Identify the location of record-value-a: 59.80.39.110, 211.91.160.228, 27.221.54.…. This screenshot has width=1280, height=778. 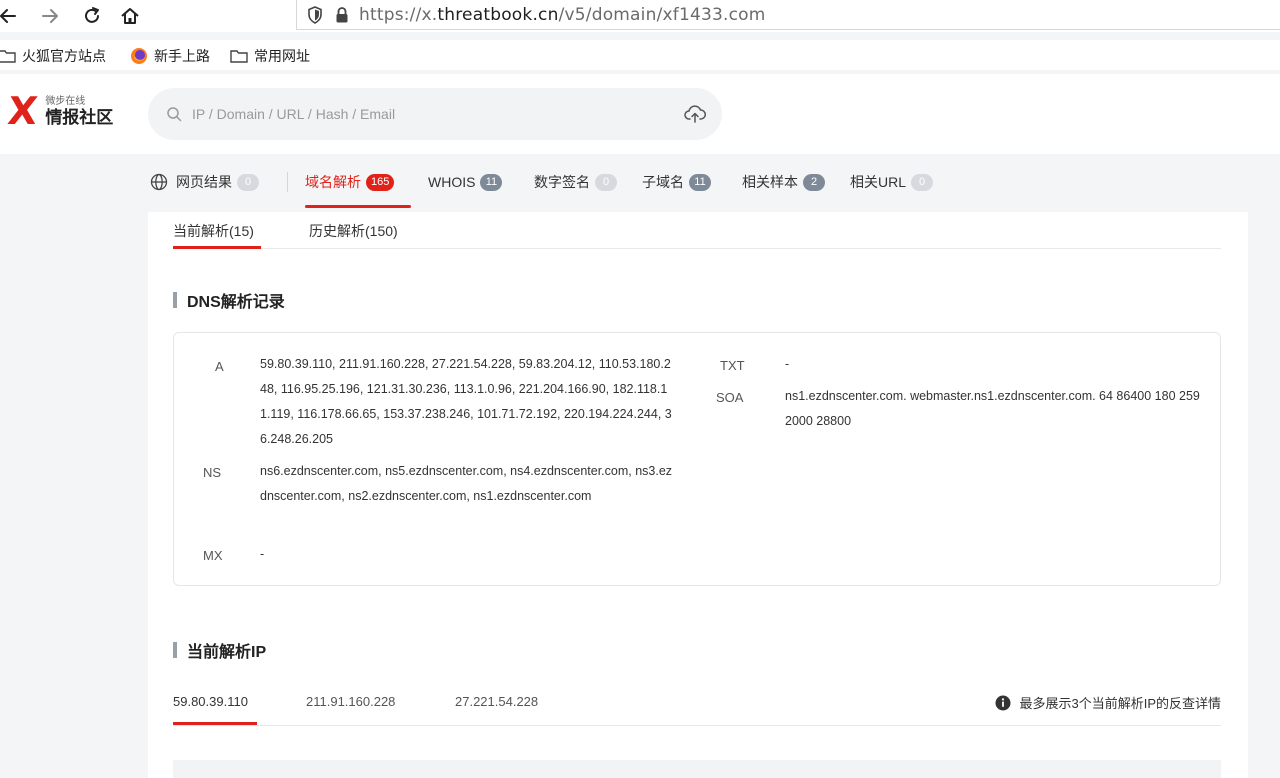
(466, 401).